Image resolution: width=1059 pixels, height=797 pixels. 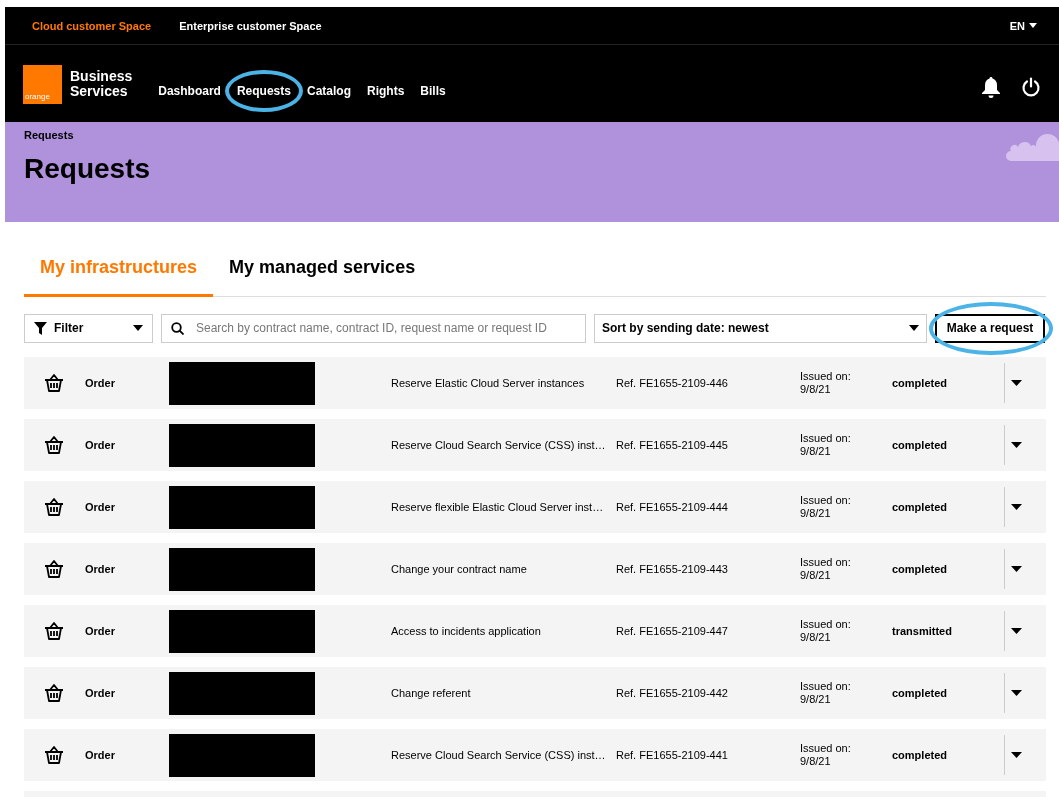 I want to click on request-row: Order Change referent Ref. FE1655-2109-442 Issued on: 9/8/21 completed, so click(x=535, y=693).